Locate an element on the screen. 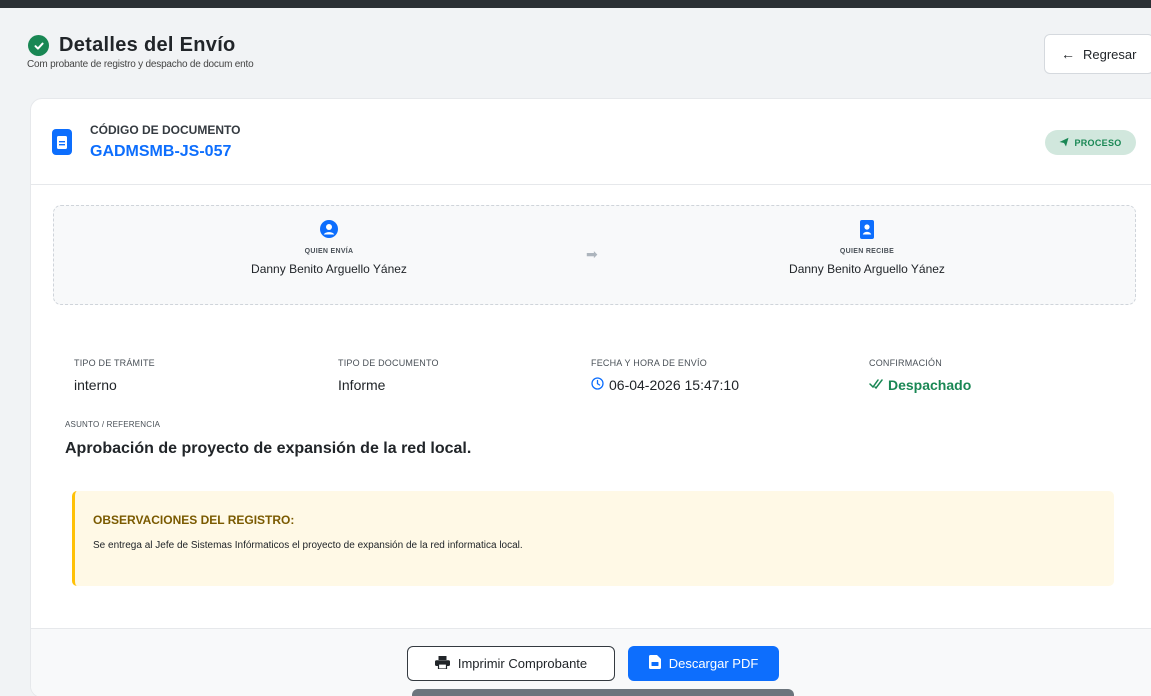  arrow-left-icon: ← is located at coordinates (1068, 54).